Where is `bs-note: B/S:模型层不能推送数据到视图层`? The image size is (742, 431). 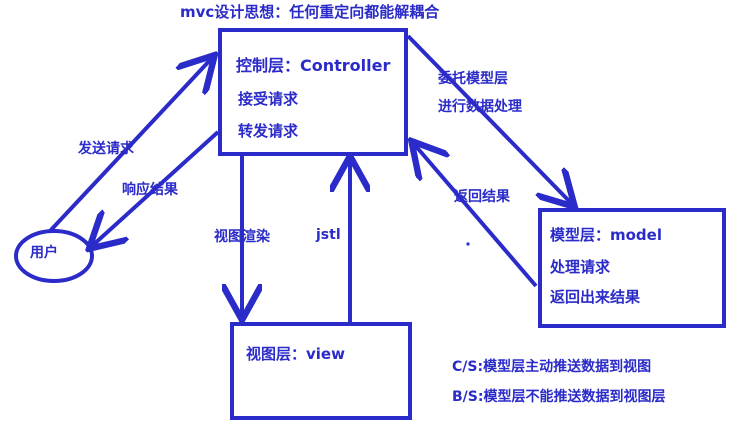 bs-note: B/S:模型层不能推送数据到视图层 is located at coordinates (559, 397).